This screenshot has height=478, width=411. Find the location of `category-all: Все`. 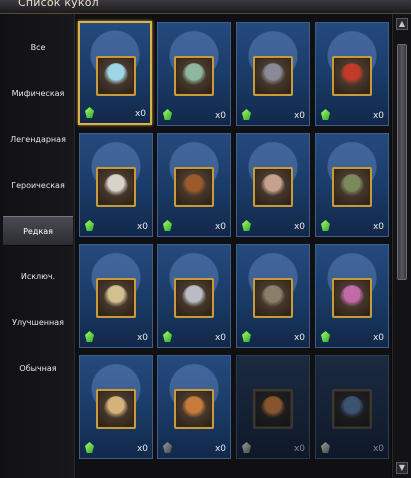

category-all: Все is located at coordinates (38, 48).